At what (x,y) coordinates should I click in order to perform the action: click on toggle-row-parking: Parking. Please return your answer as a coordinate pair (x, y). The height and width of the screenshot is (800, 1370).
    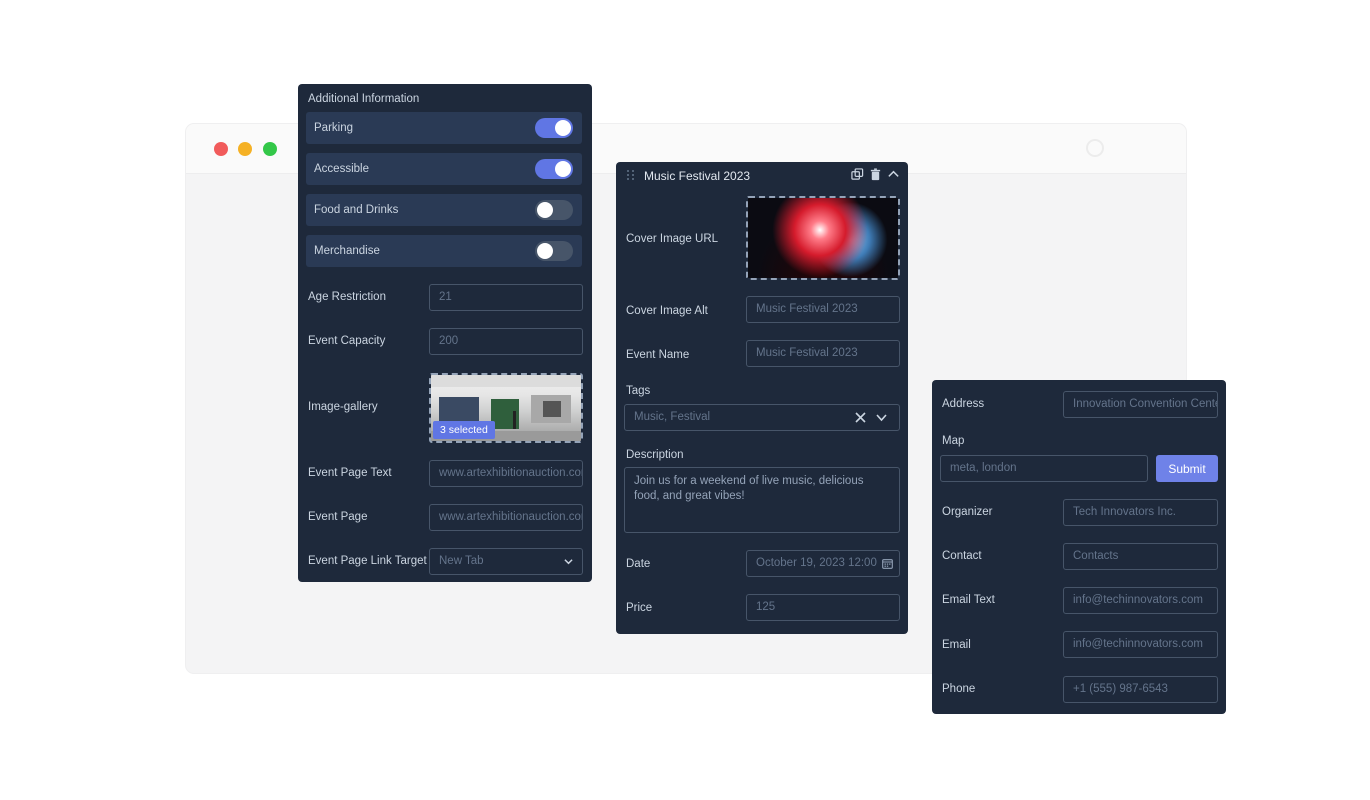
    Looking at the image, I should click on (444, 128).